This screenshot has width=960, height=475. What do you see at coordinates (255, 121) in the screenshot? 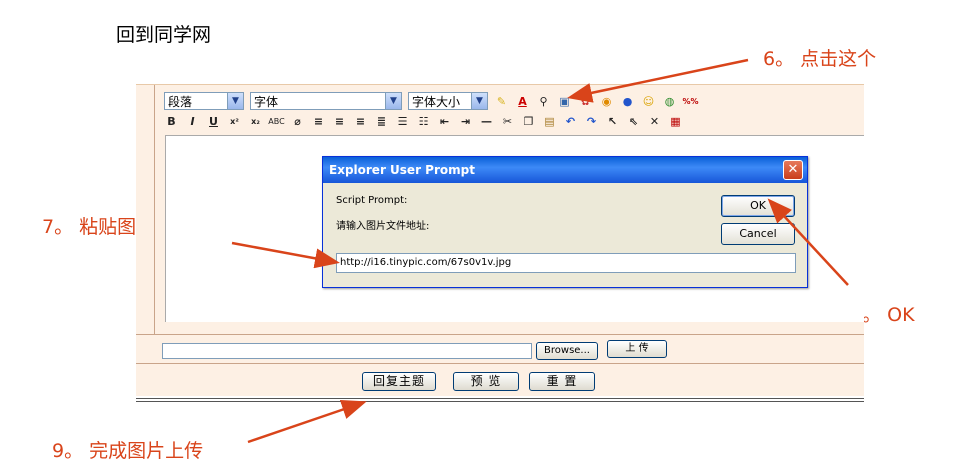
I see `subscript-icon: x₂` at bounding box center [255, 121].